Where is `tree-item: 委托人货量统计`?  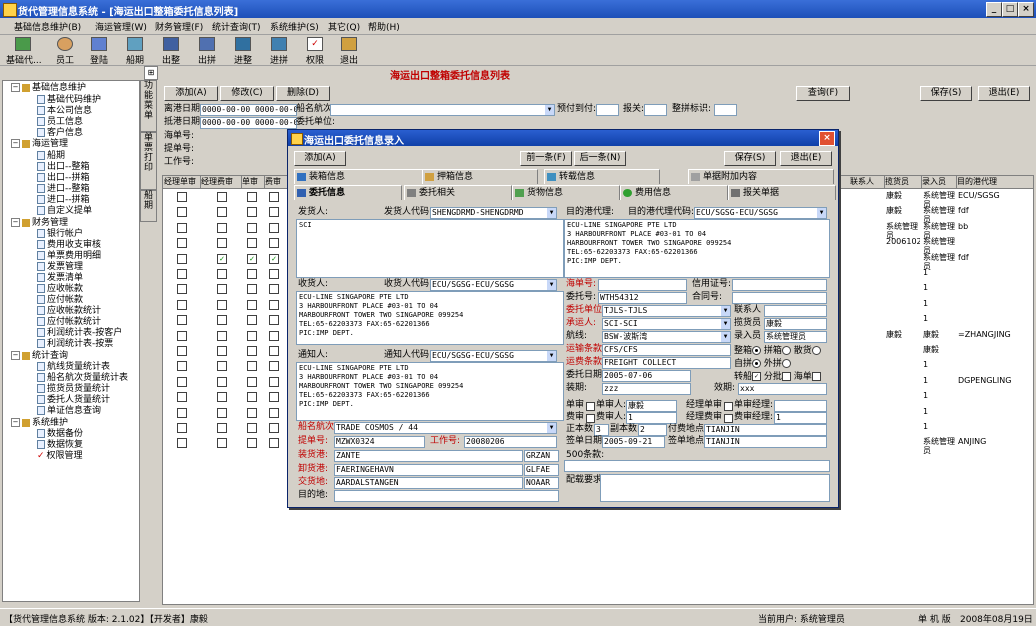 tree-item: 委托人货量统计 is located at coordinates (73, 400).